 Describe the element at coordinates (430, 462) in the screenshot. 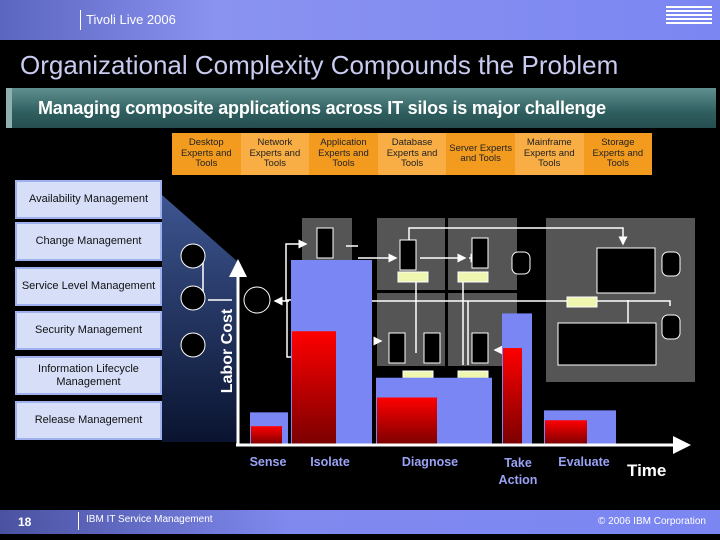

I see `x-label-diagnose: Diagnose` at that location.